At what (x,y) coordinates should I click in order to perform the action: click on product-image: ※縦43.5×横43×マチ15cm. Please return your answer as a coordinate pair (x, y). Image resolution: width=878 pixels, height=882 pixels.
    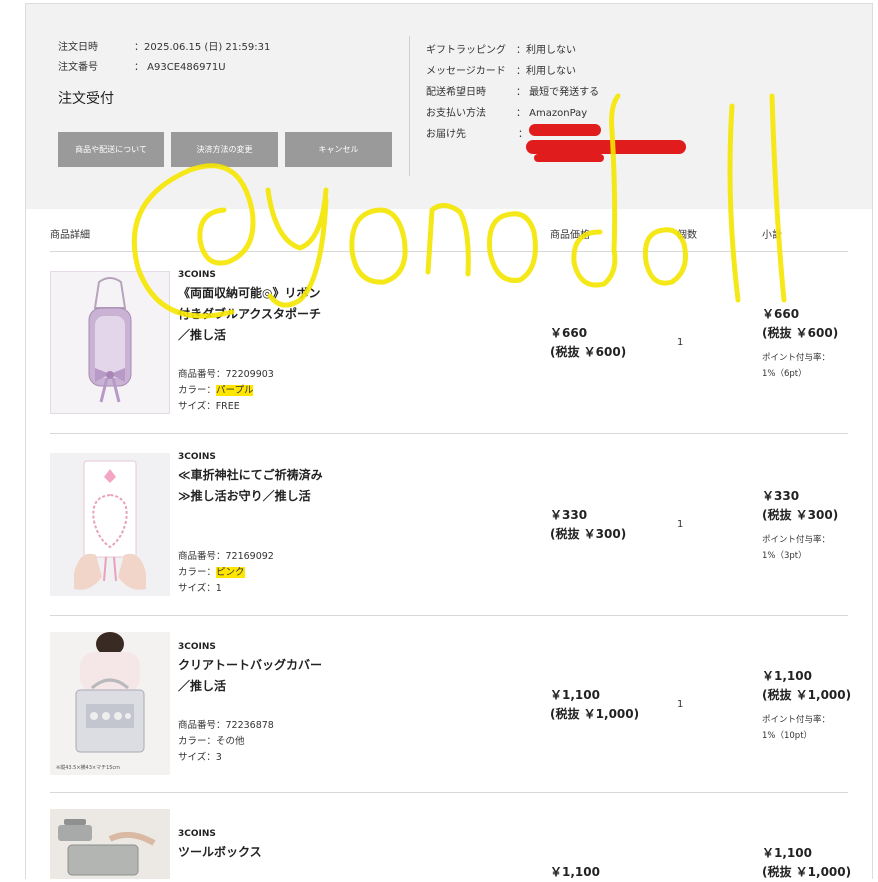
    Looking at the image, I should click on (110, 703).